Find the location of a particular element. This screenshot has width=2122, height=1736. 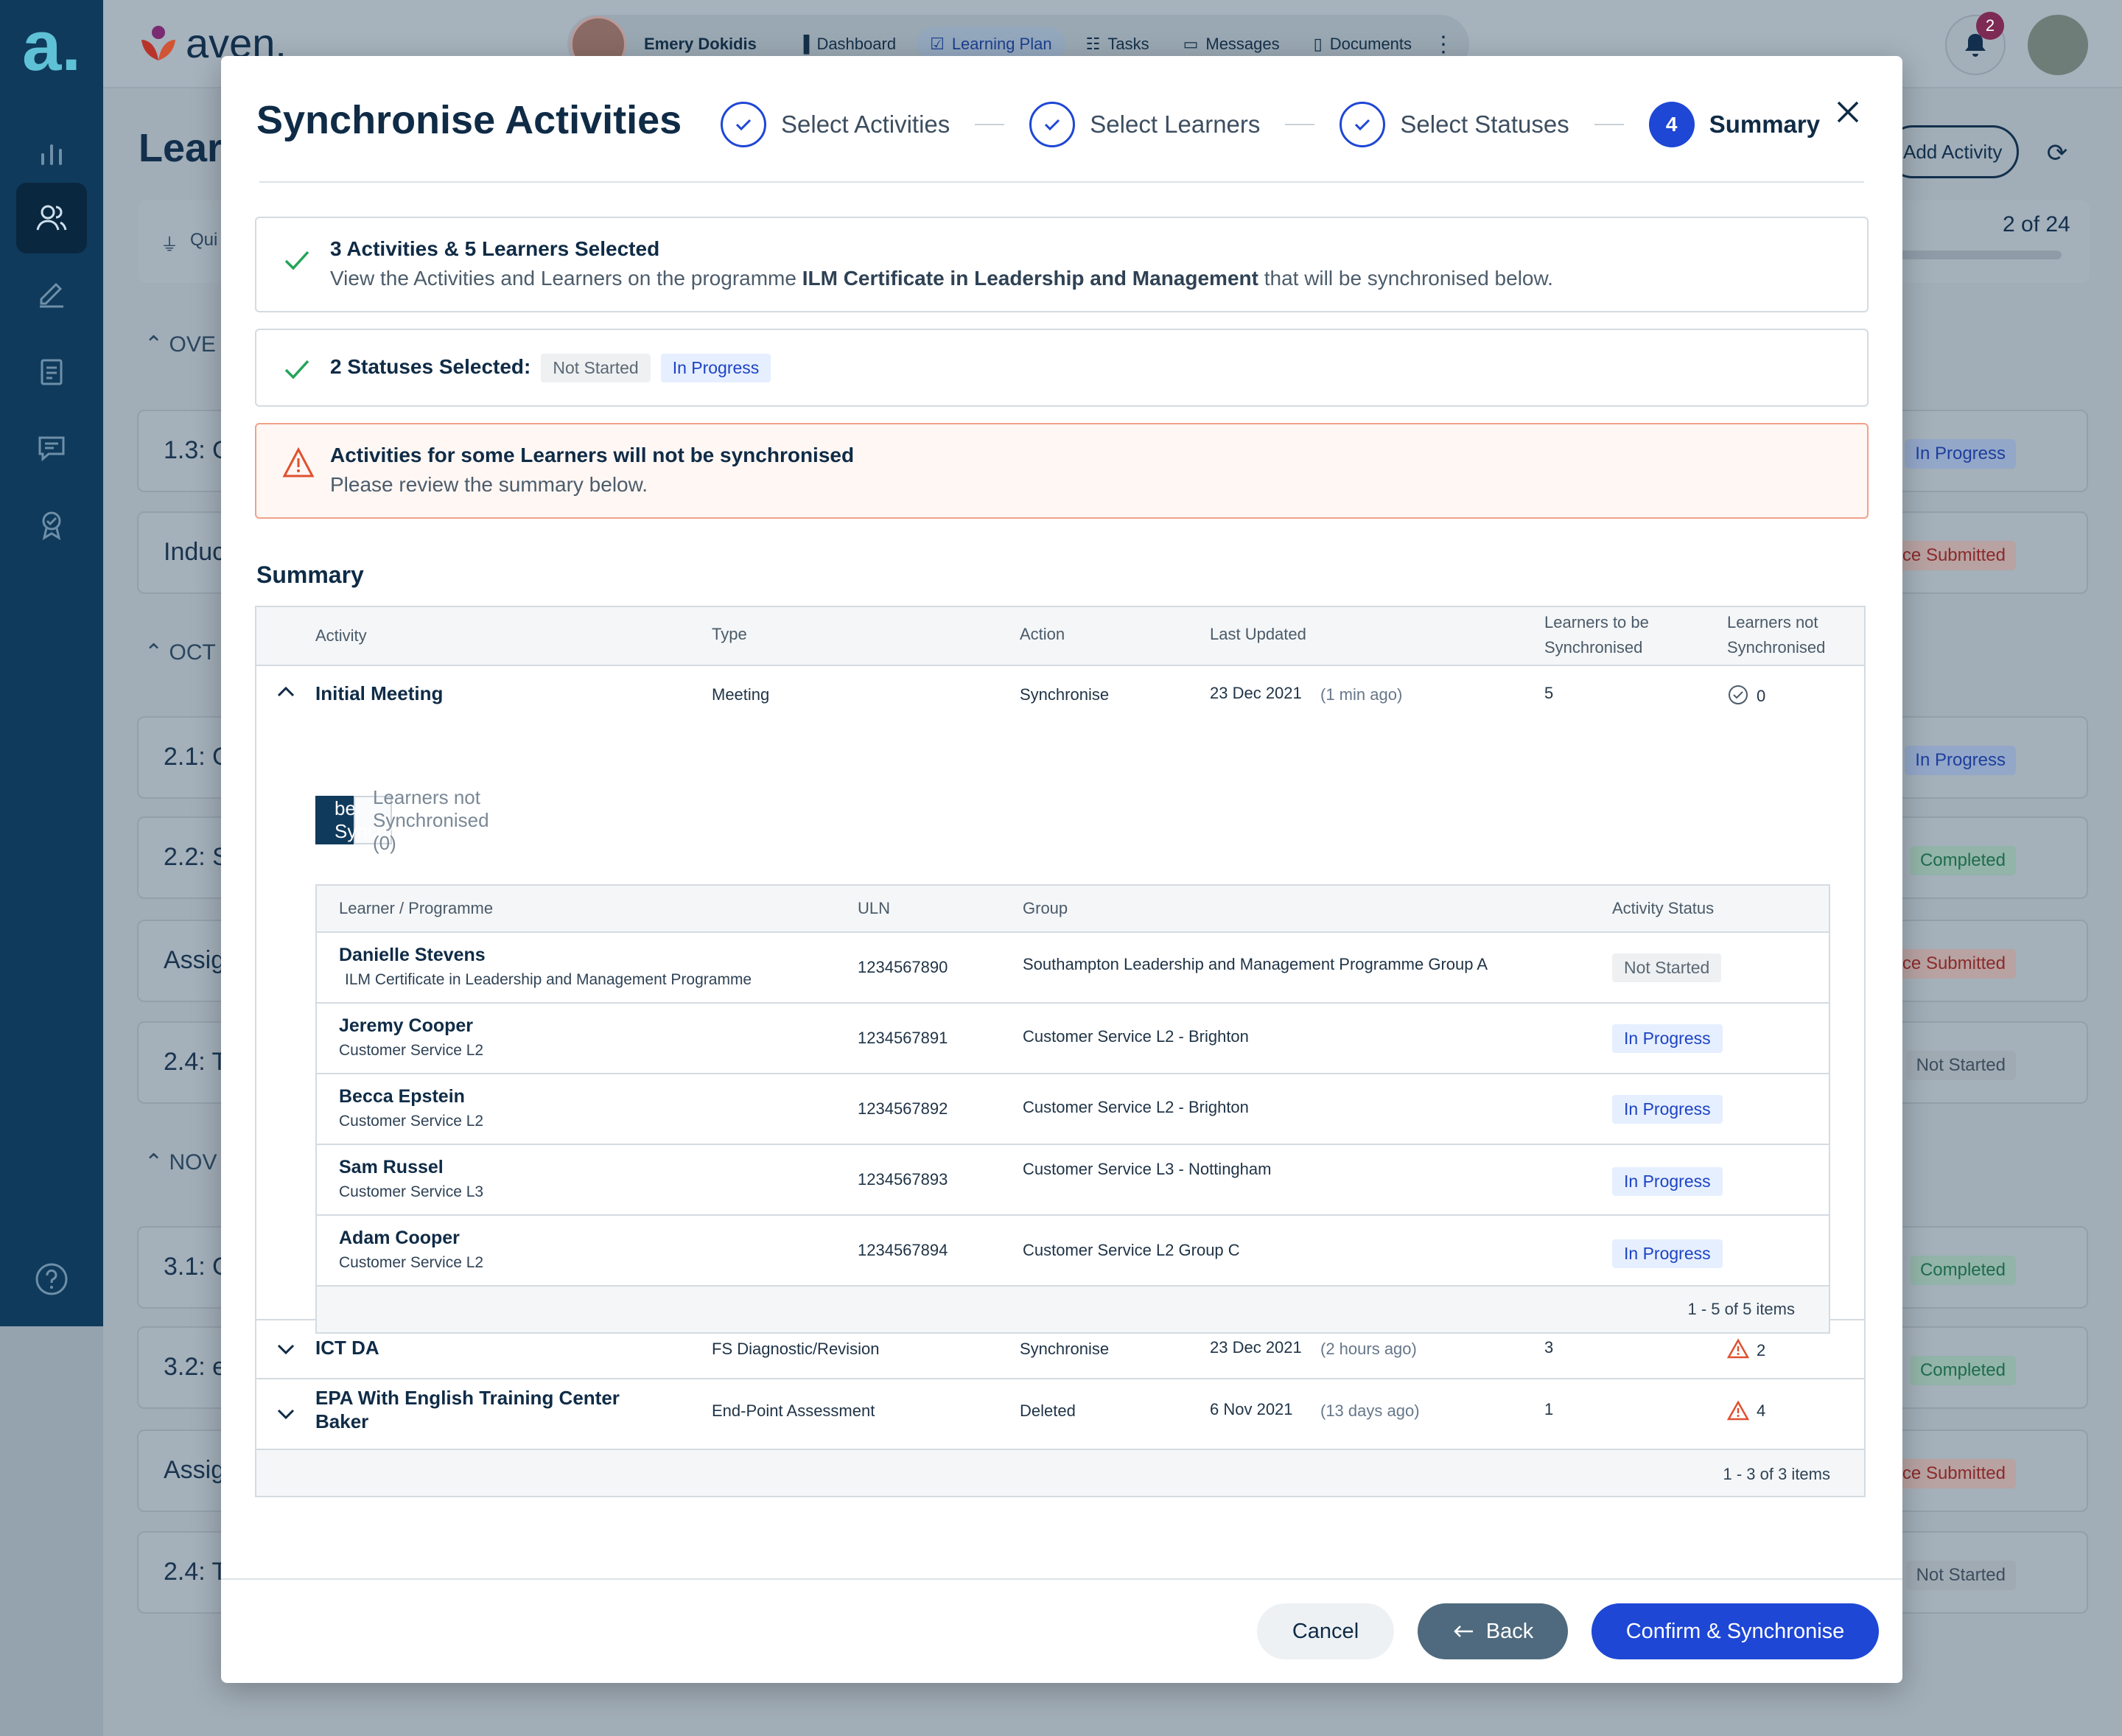

learner-name: Becca Epstein is located at coordinates (402, 1096).